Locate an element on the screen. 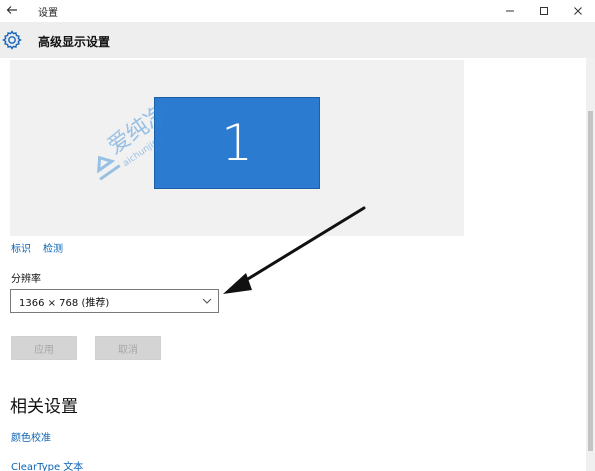 The image size is (595, 471). back-button is located at coordinates (12, 10).